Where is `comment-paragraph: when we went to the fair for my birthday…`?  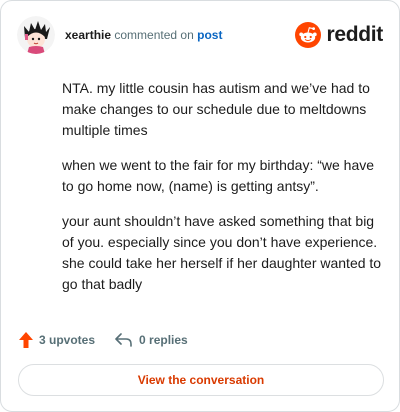
comment-paragraph: when we went to the fair for my birthday… is located at coordinates (218, 175).